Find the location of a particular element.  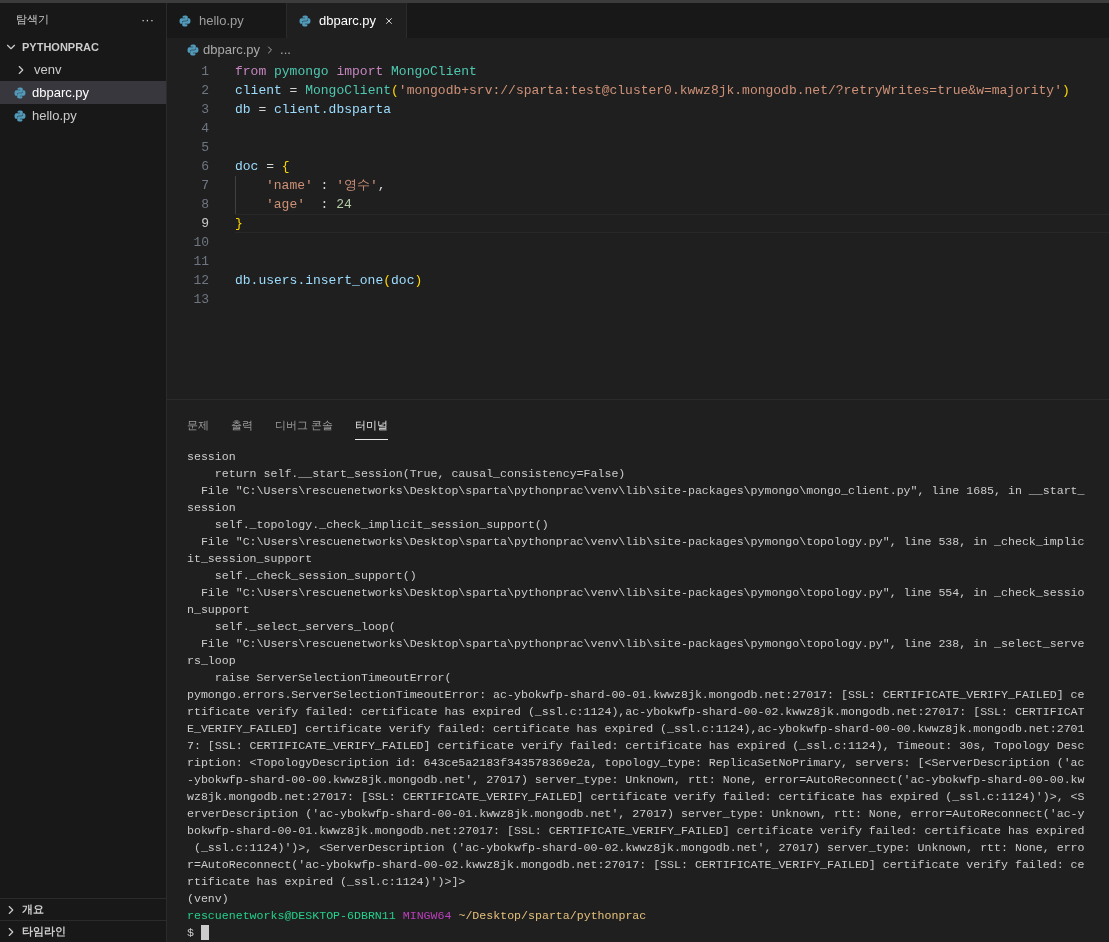

panel-tab: 디버그 콘솔 is located at coordinates (304, 428).